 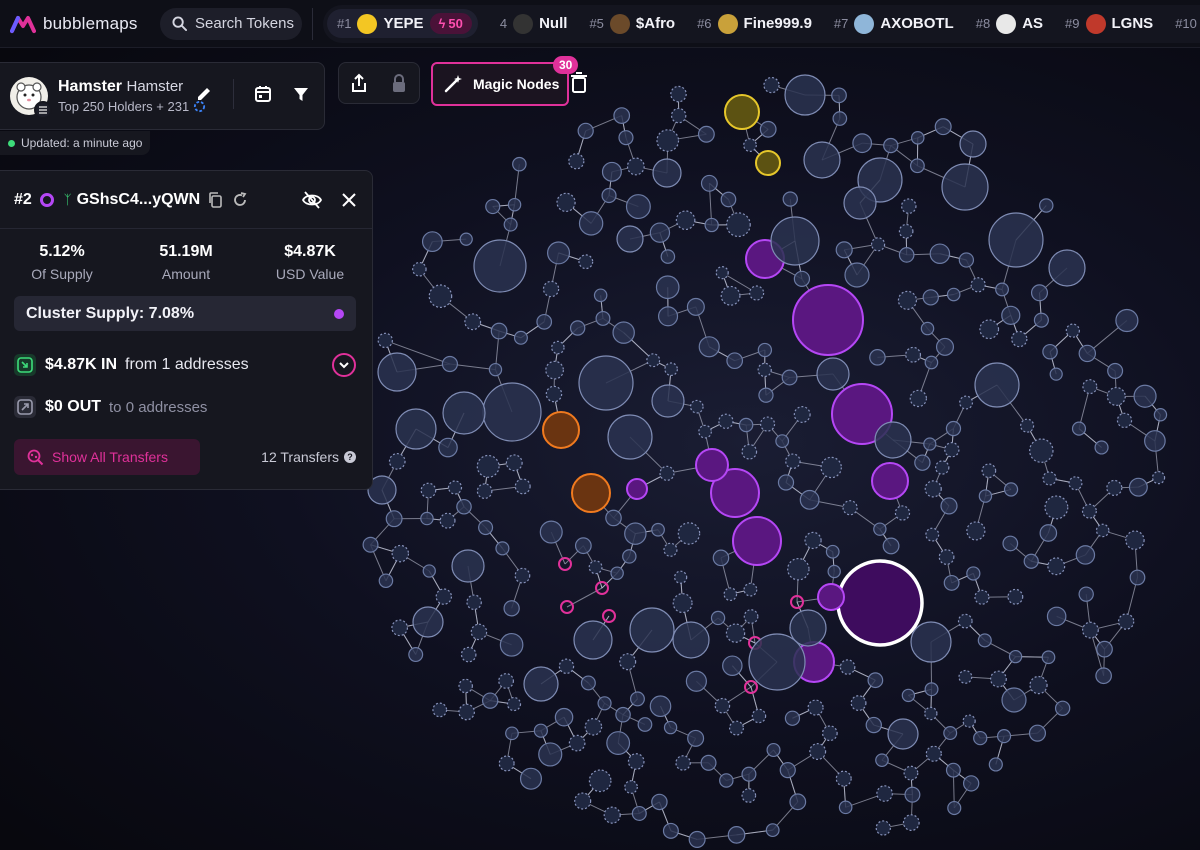 I want to click on ticker-item: #9 LGNS, so click(x=1109, y=23).